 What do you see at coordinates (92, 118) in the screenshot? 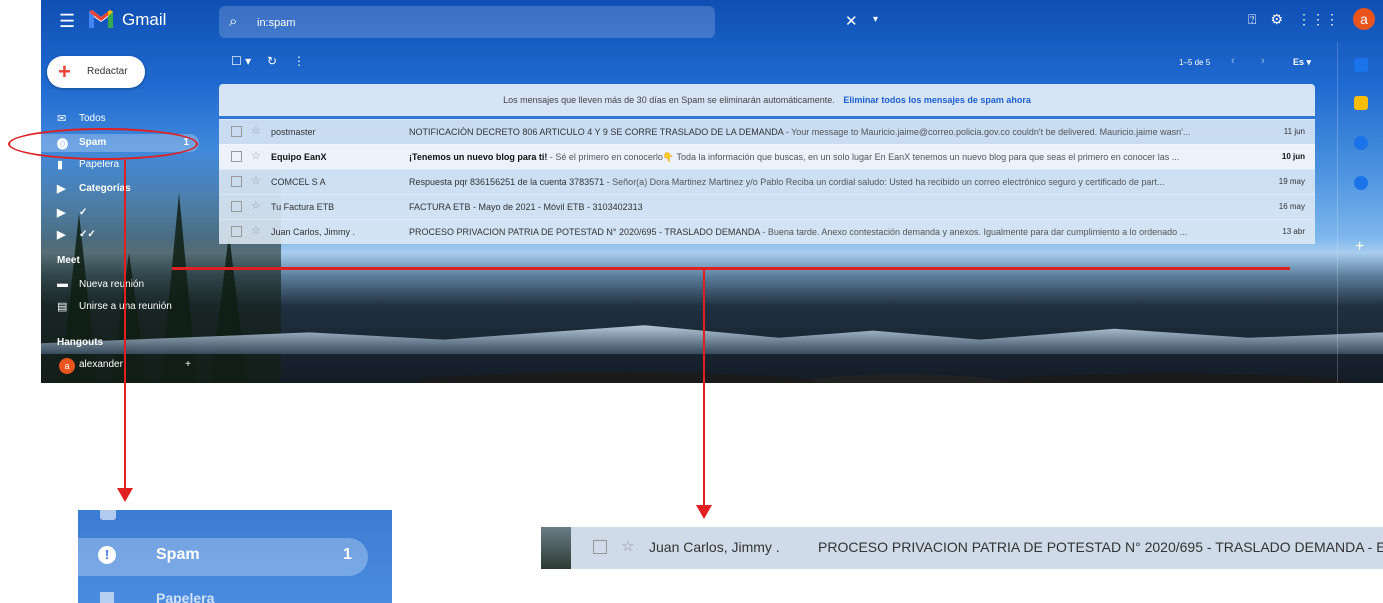
I see `sidebar-item-label: Todos` at bounding box center [92, 118].